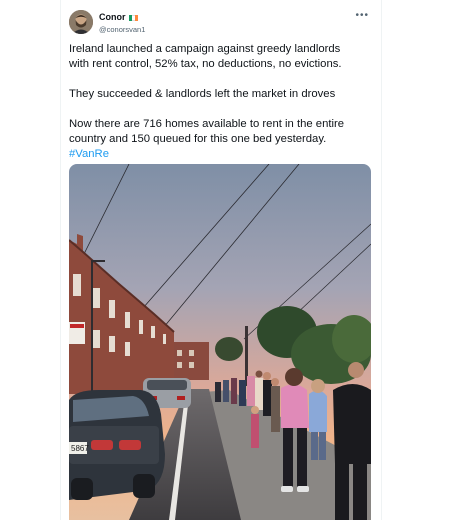  I want to click on display-name: Conor, so click(112, 17).